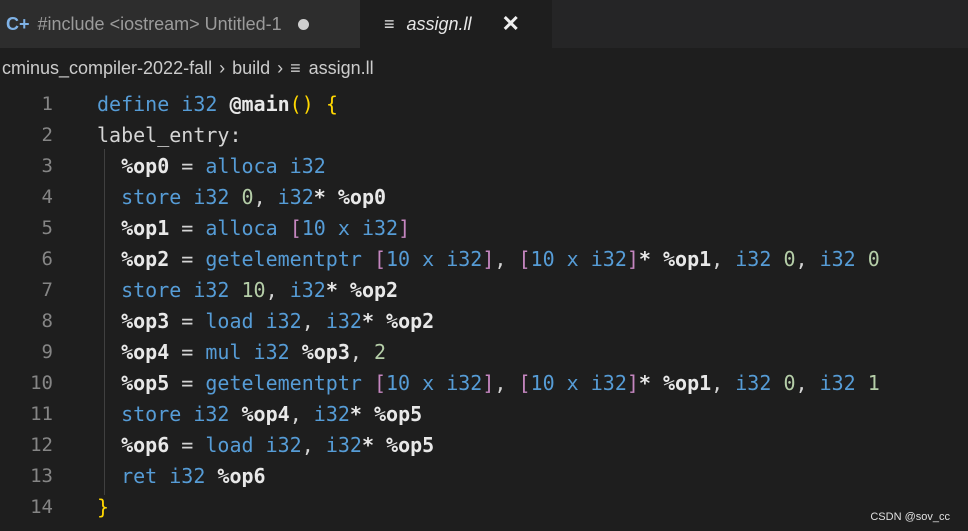  Describe the element at coordinates (254, 351) in the screenshot. I see `code-text: %op4 = mul i32 %op3, 2` at that location.